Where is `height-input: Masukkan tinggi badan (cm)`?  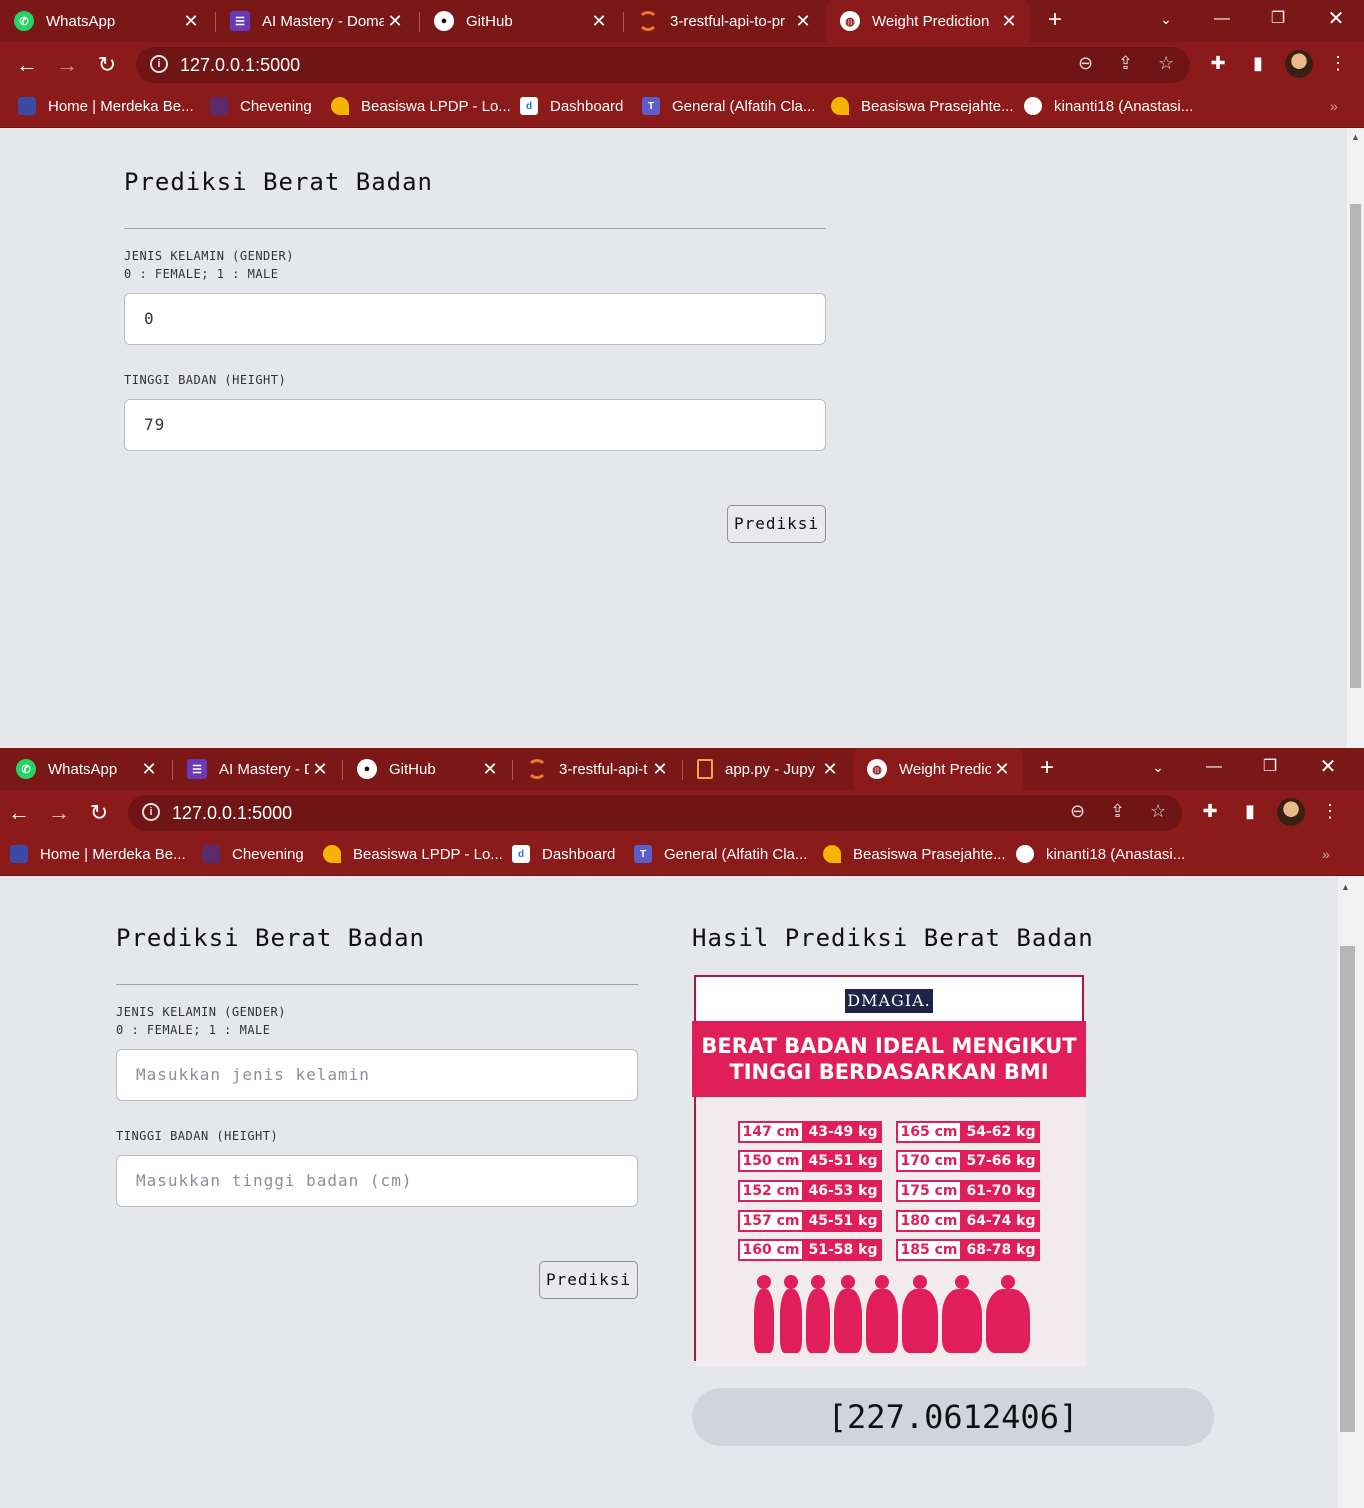 height-input: Masukkan tinggi badan (cm) is located at coordinates (377, 1181).